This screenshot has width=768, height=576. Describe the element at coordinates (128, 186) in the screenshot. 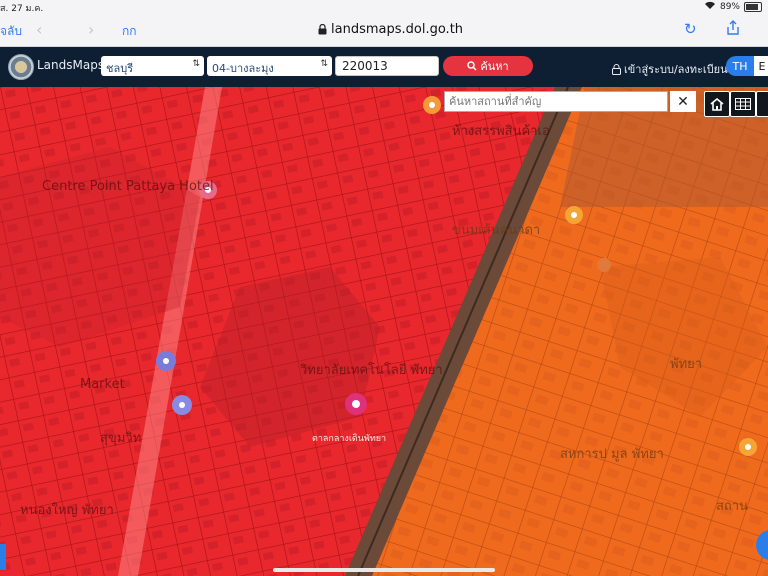

I see `map-label-hotel: Centre Point Pattaya Hotel` at that location.